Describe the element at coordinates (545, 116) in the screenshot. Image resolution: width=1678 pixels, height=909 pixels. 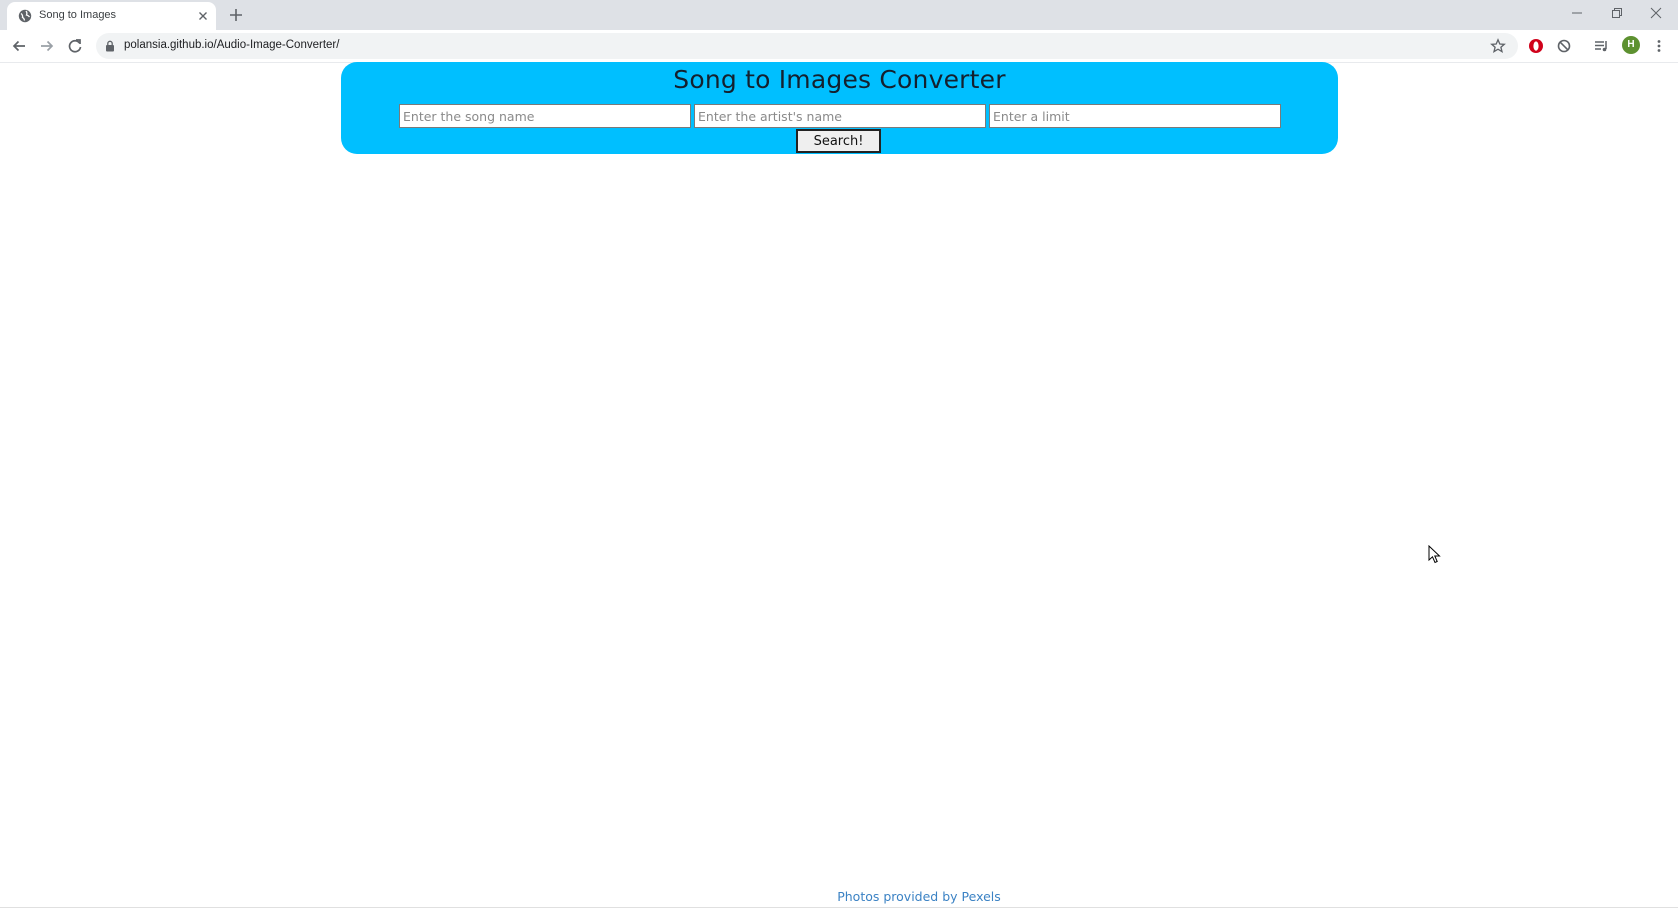
I see `song-name-input` at that location.